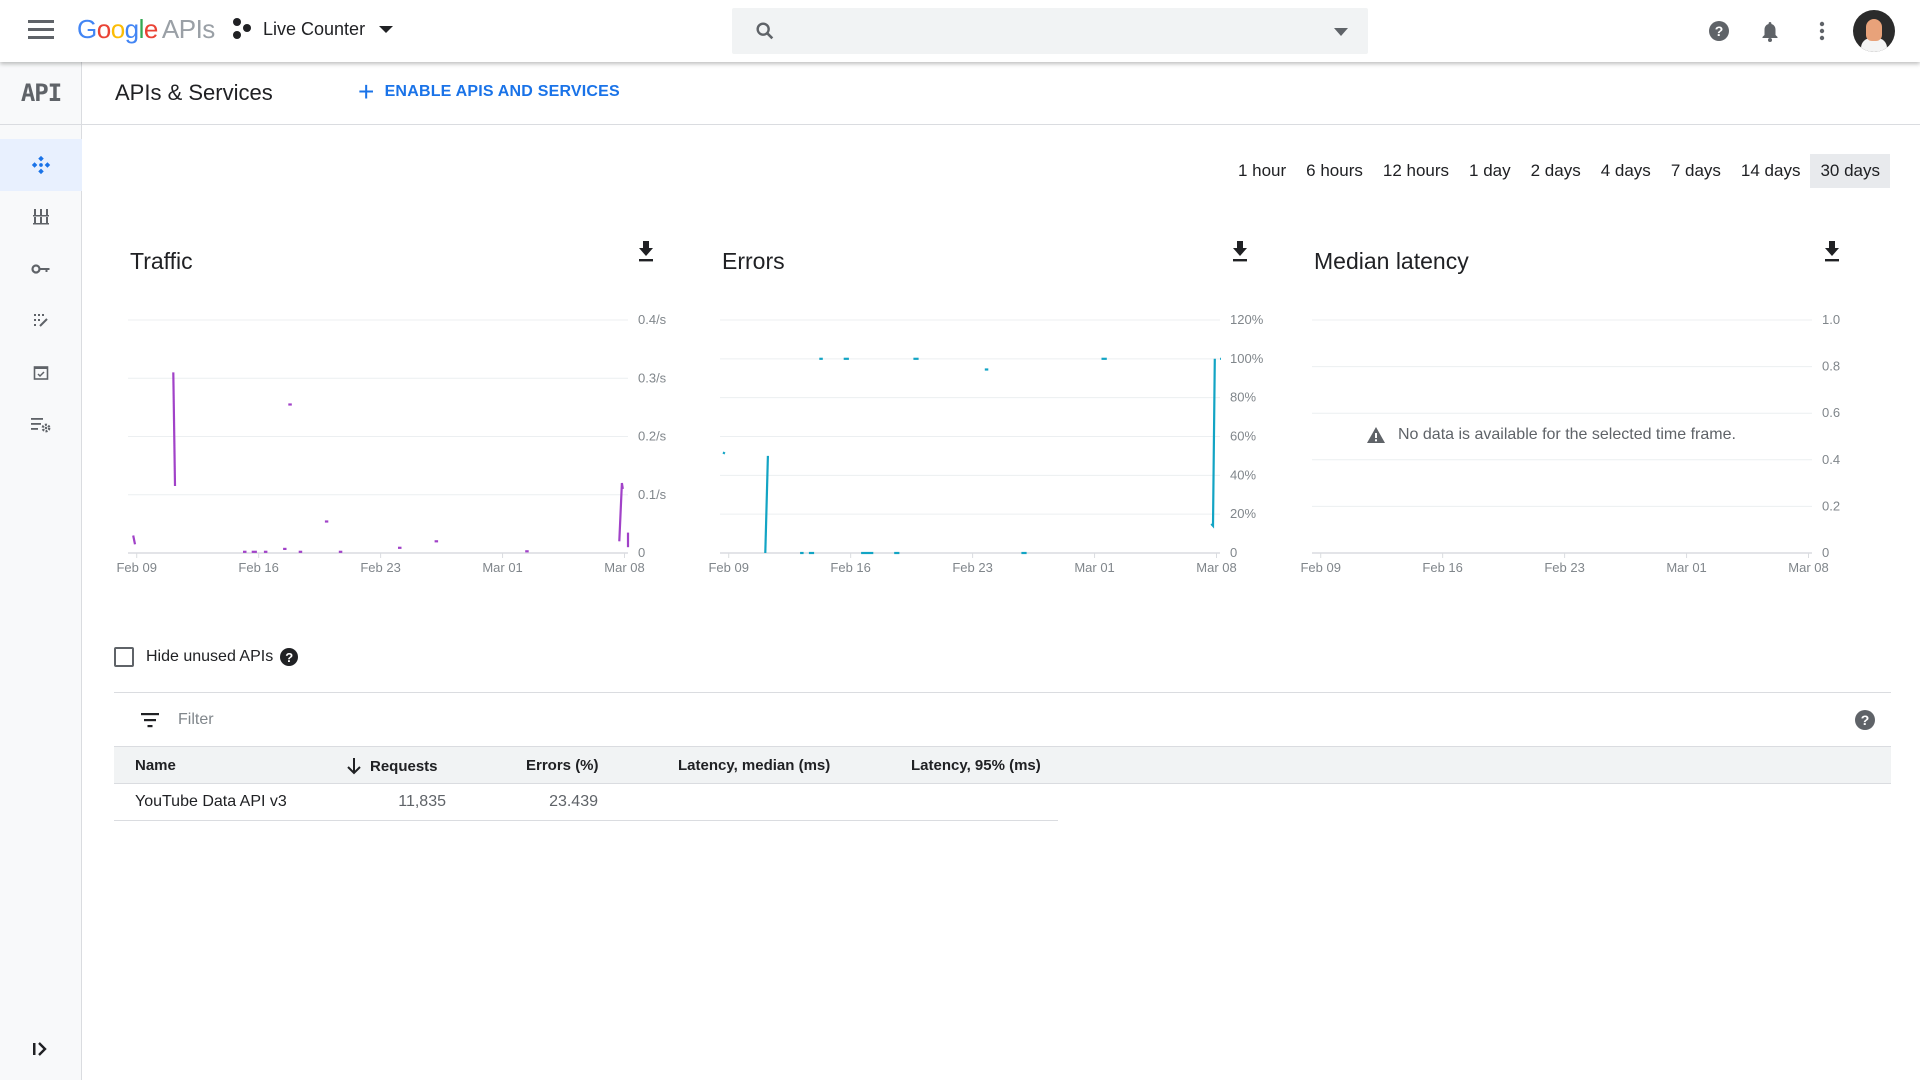  Describe the element at coordinates (1865, 720) in the screenshot. I see `filter-help-icon: ?` at that location.